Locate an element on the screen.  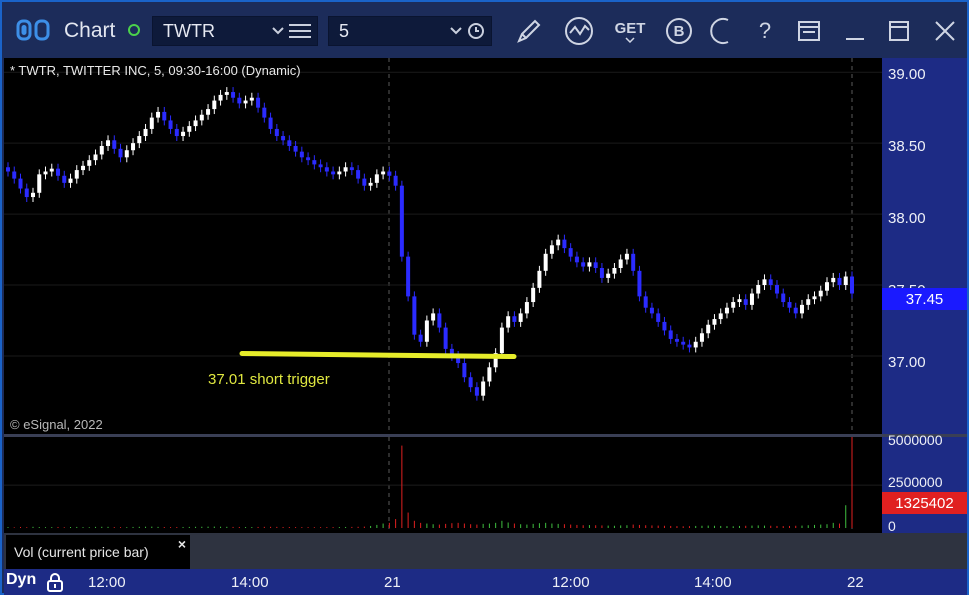
studies-icon is located at coordinates (579, 31).